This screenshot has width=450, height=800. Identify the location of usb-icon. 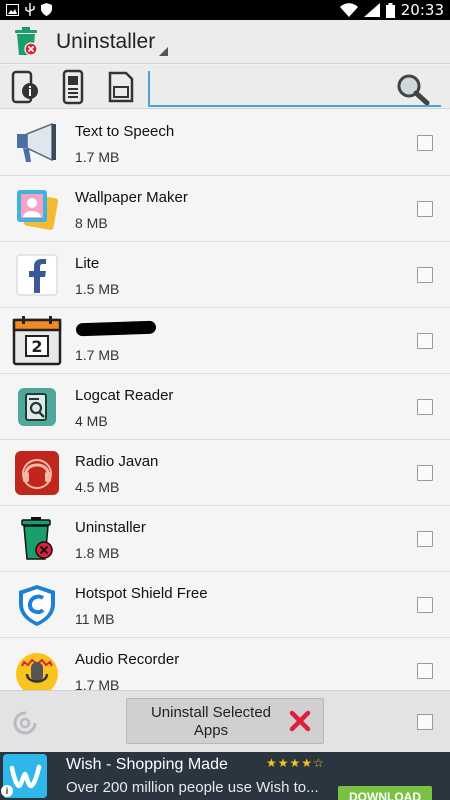
(30, 9).